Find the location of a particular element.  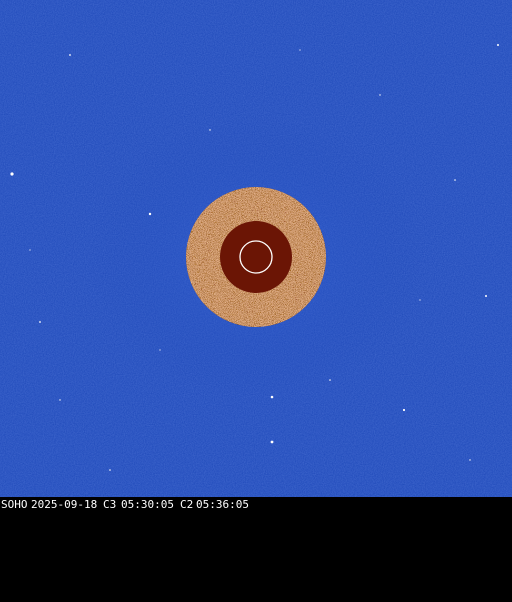

date-label: 2025-09-18 is located at coordinates (64, 504).